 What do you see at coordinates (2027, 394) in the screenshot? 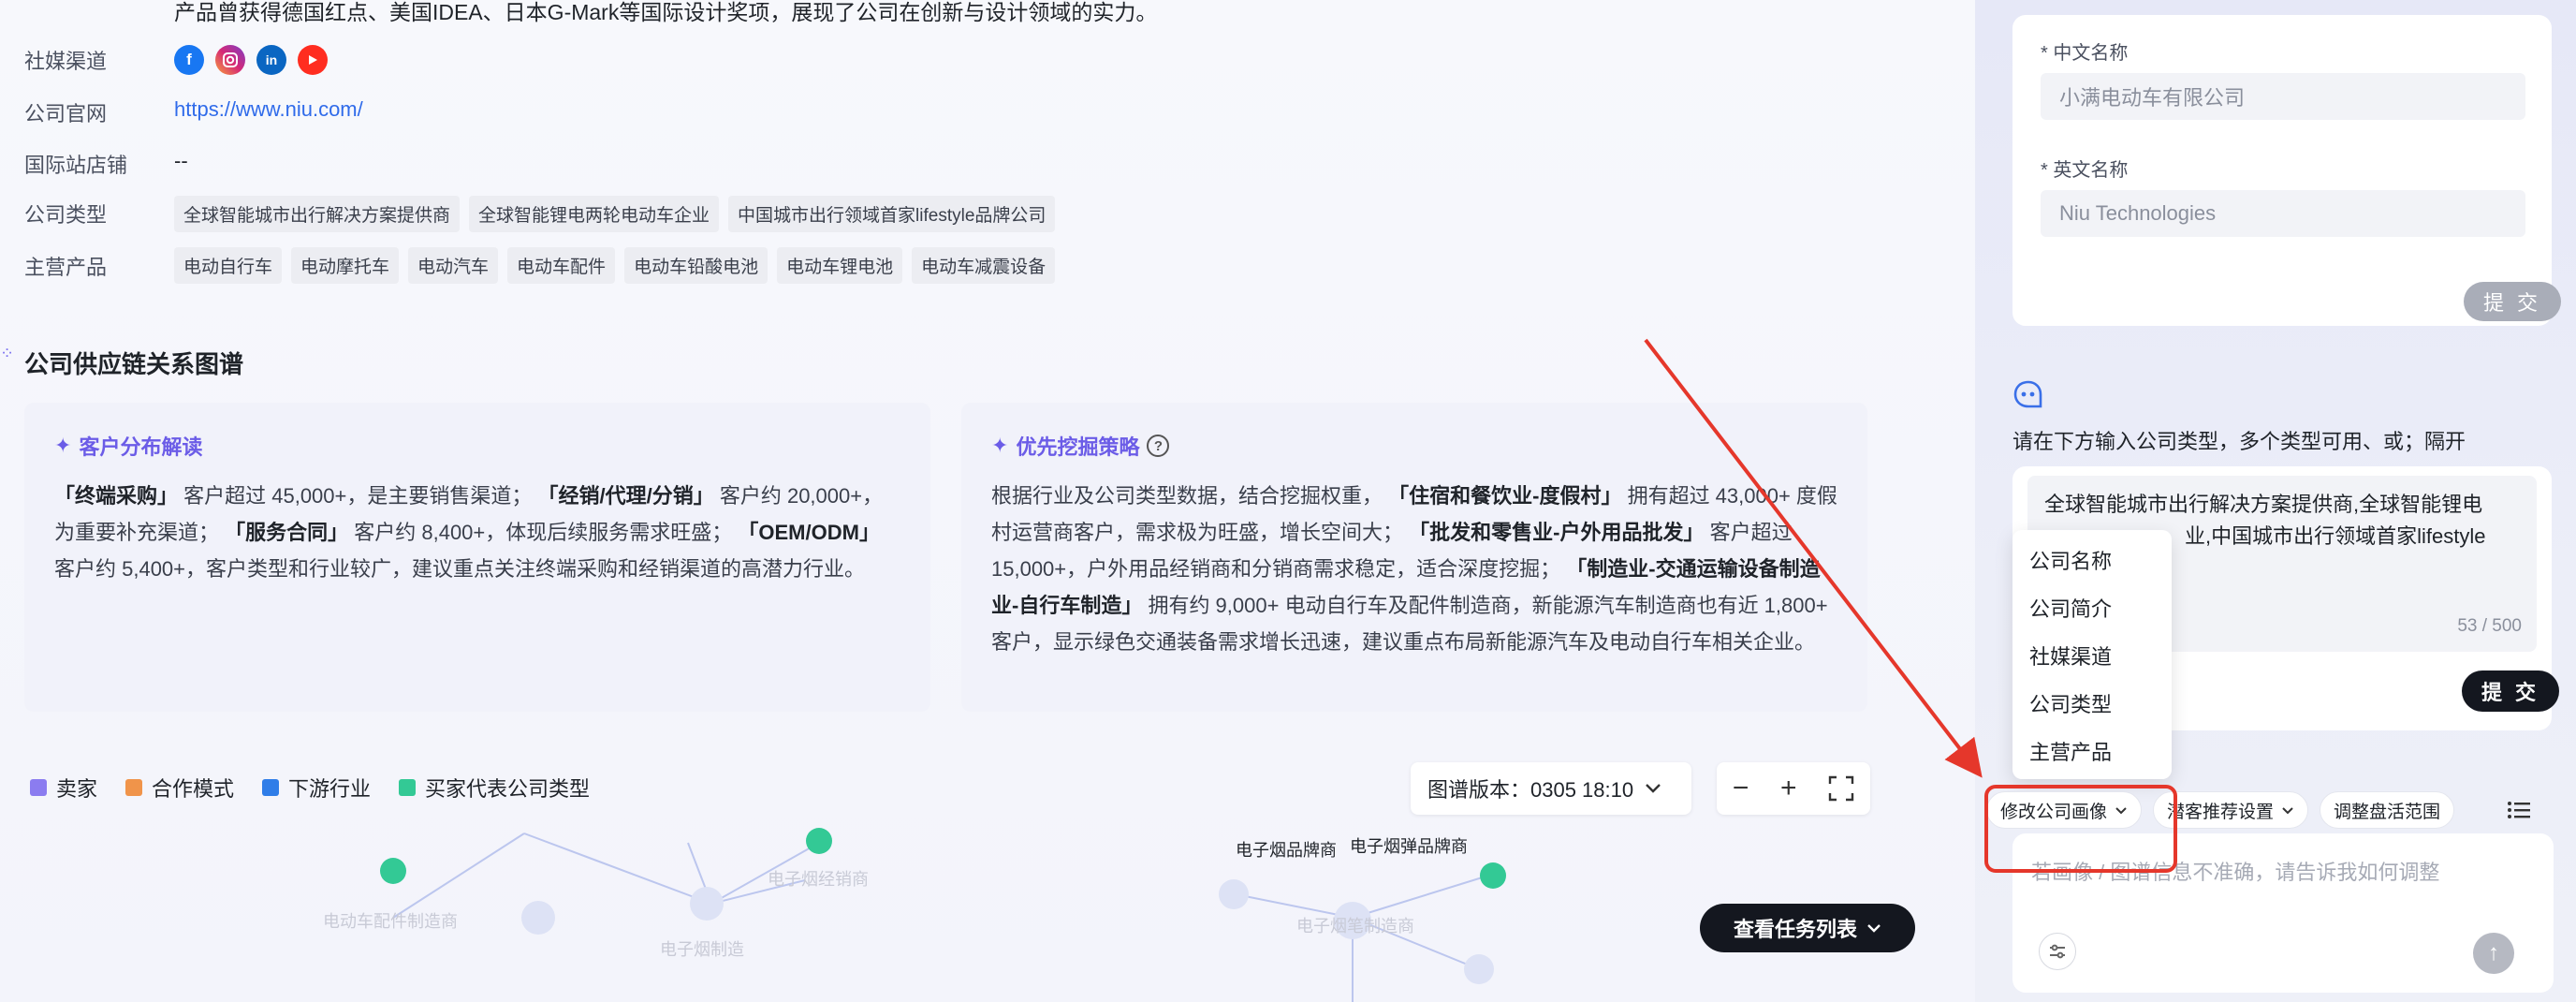
I see `assistant-bot-icon` at bounding box center [2027, 394].